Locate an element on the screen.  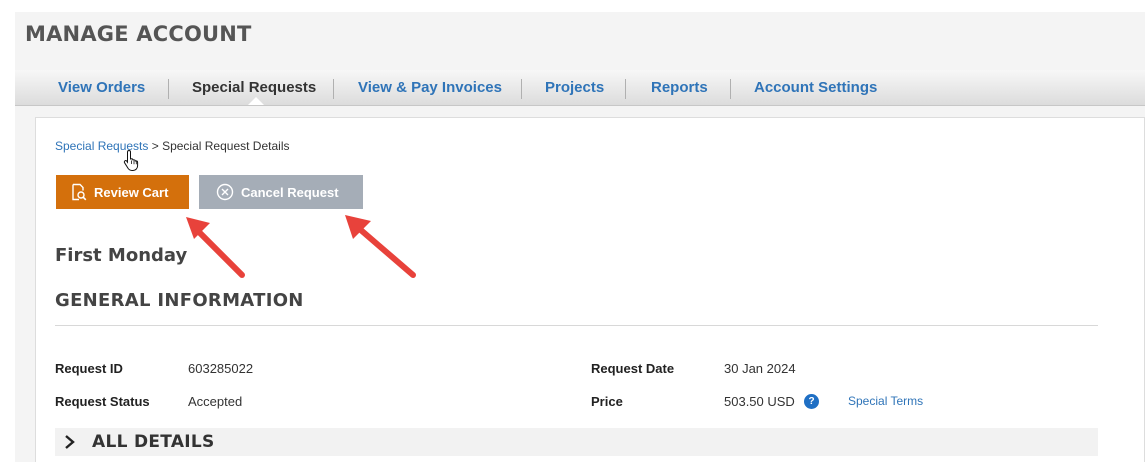
request-status-value: Accepted is located at coordinates (215, 401).